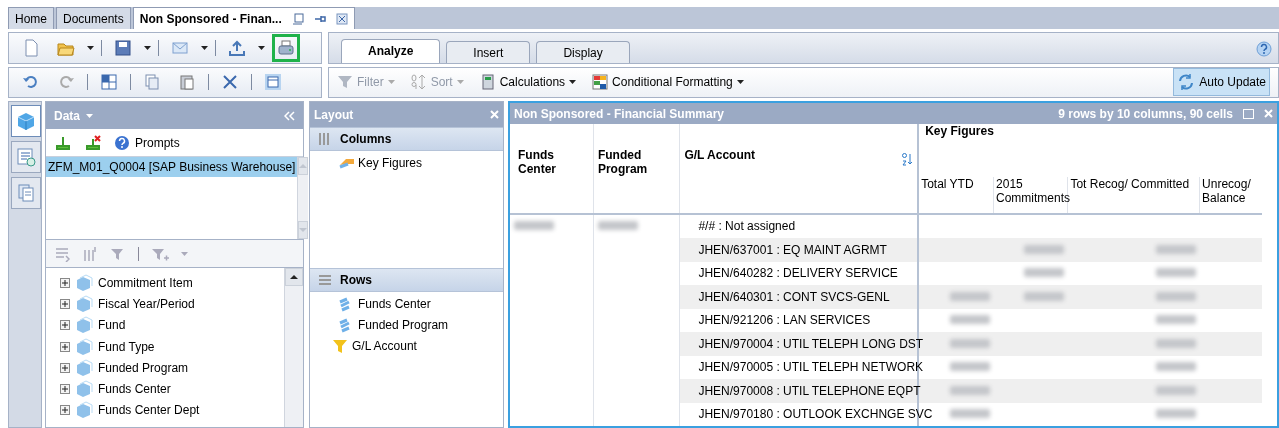 This screenshot has width=1279, height=428. What do you see at coordinates (325, 280) in the screenshot?
I see `rows-icon` at bounding box center [325, 280].